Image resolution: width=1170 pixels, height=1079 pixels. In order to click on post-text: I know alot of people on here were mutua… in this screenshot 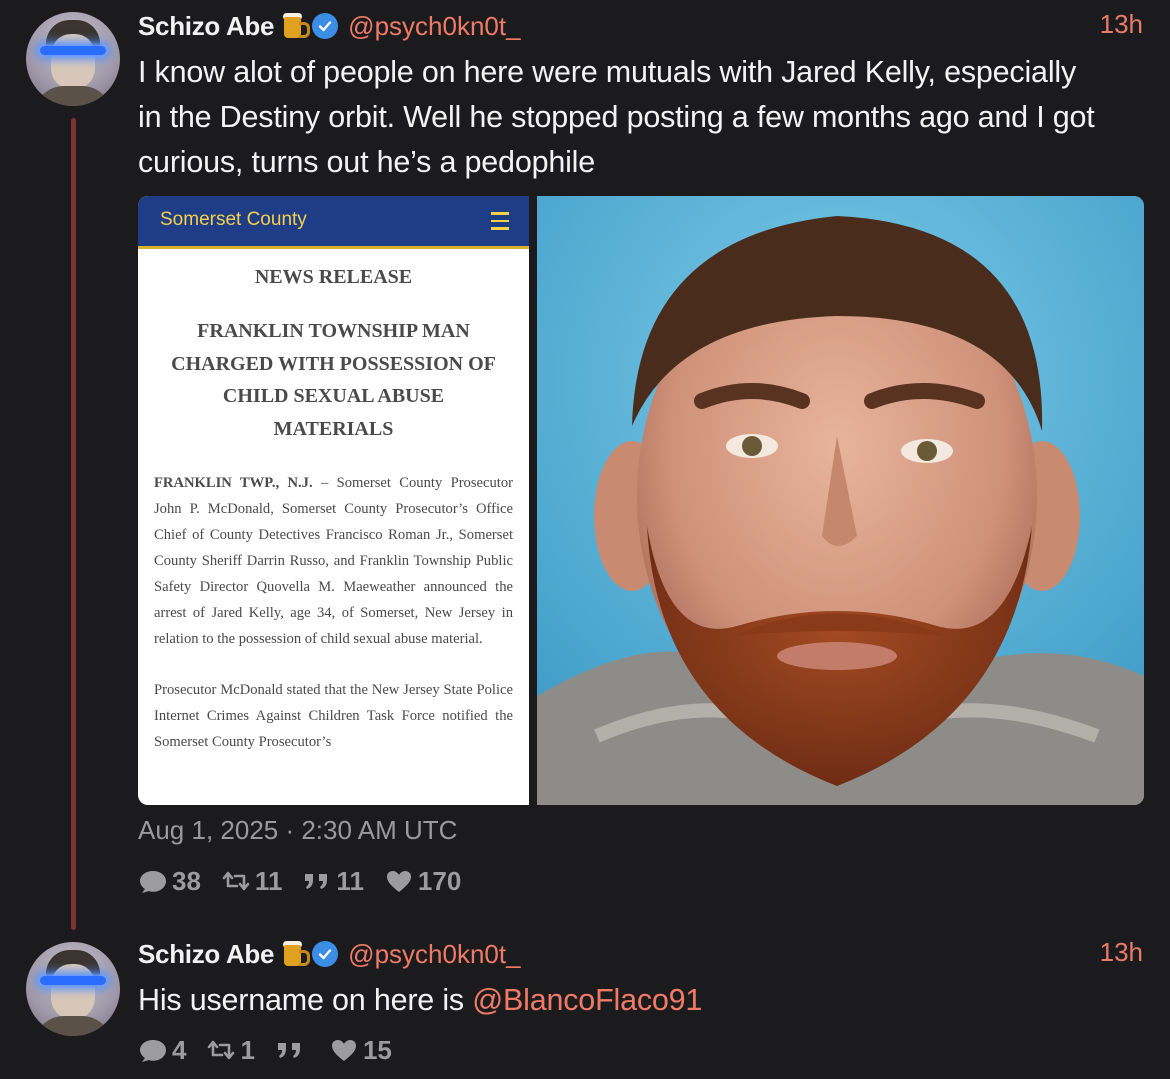, I will do `click(616, 117)`.